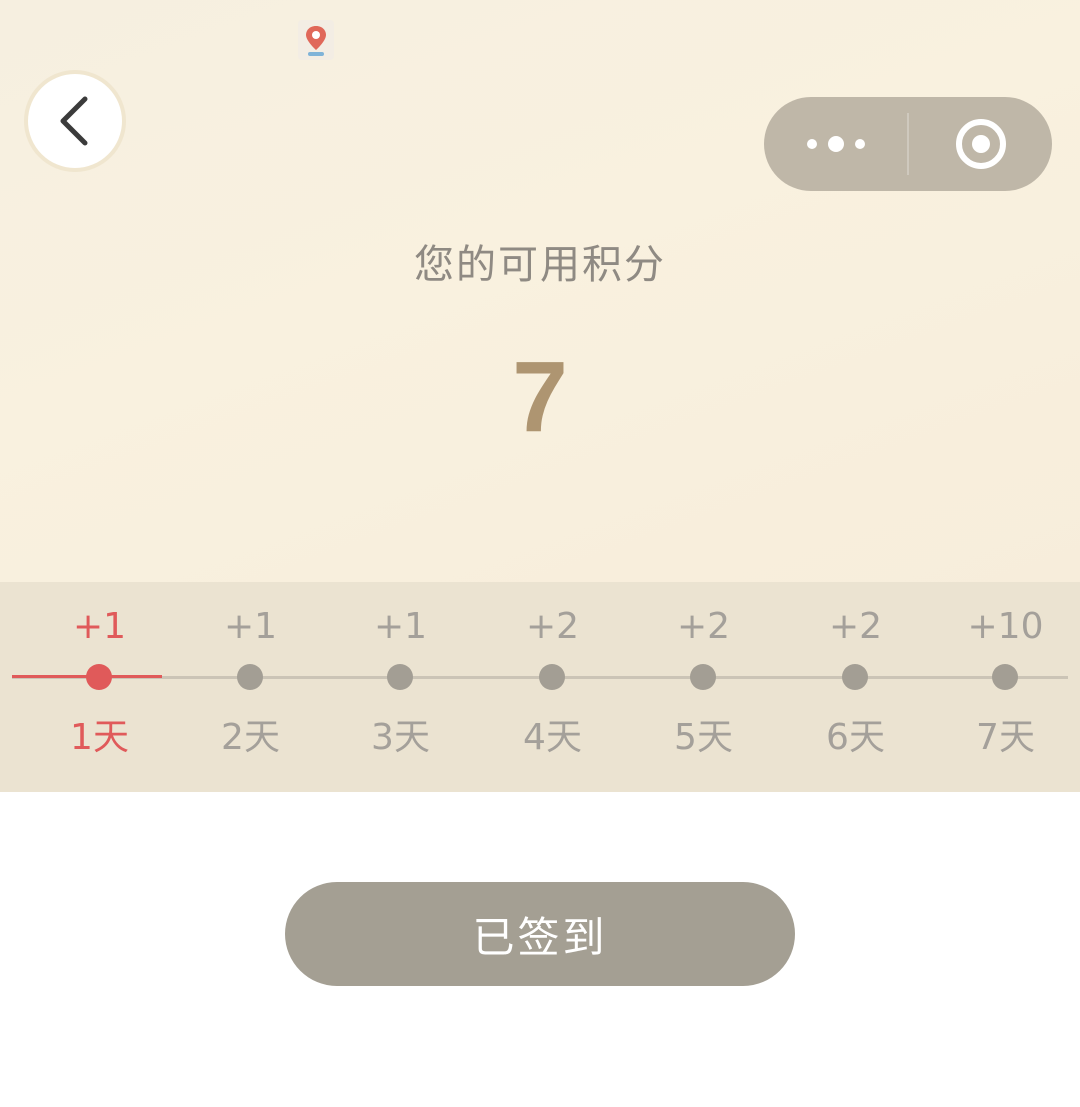  I want to click on checkin-day-4: +2 4天, so click(552, 687).